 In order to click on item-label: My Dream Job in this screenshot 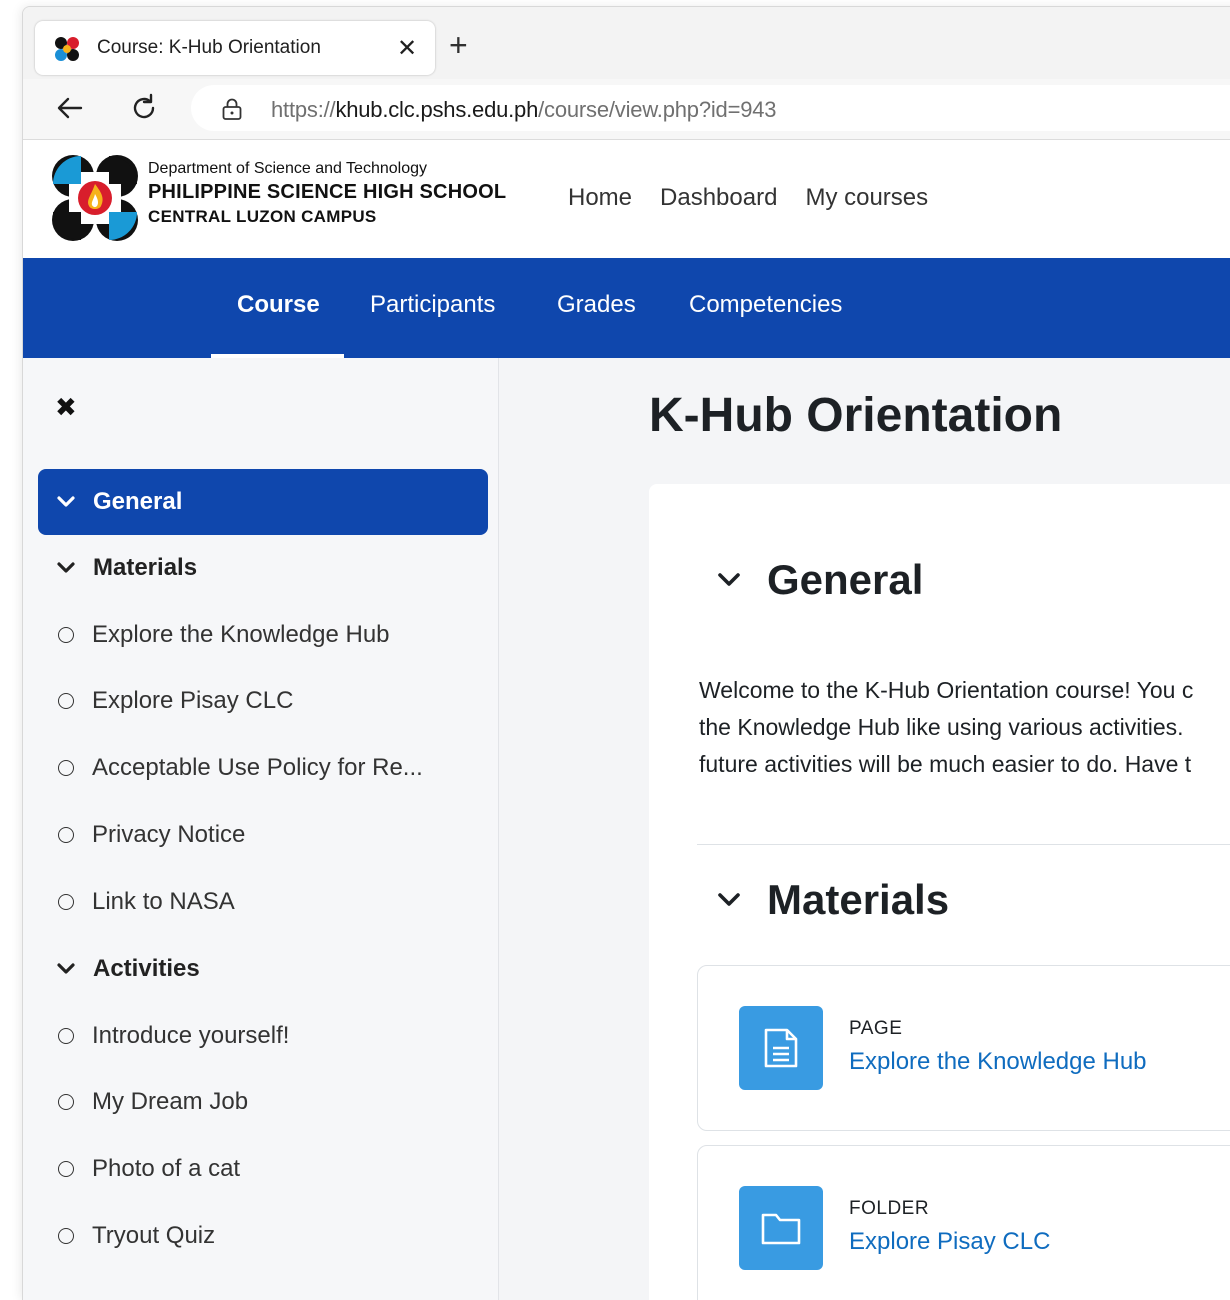, I will do `click(170, 1101)`.